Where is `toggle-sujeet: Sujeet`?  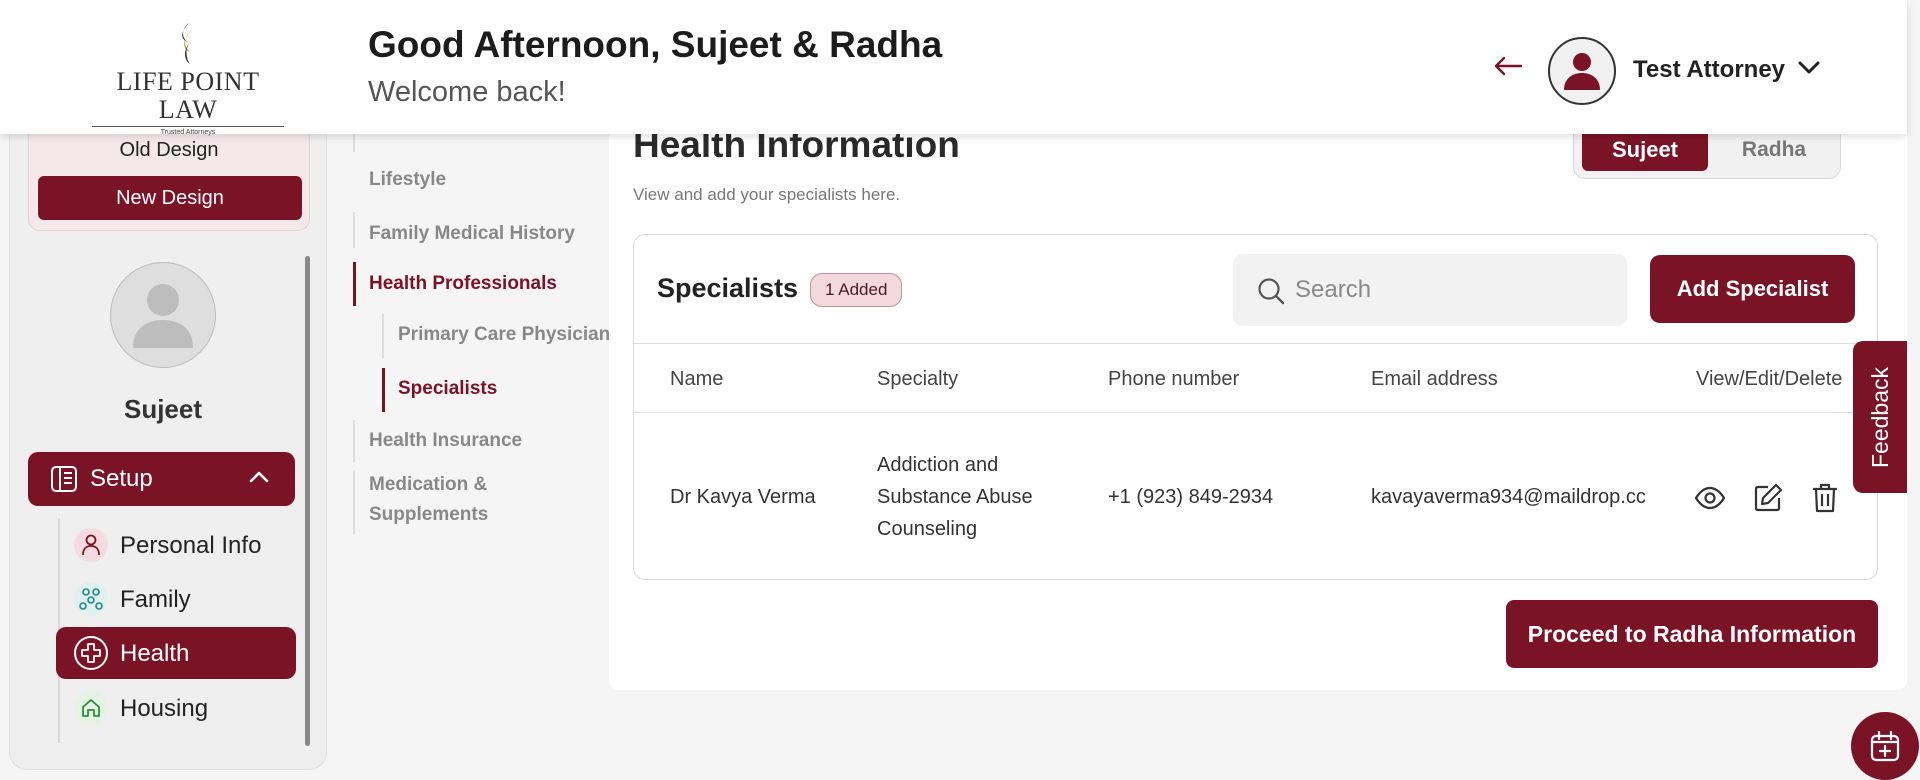
toggle-sujeet: Sujeet is located at coordinates (1645, 150).